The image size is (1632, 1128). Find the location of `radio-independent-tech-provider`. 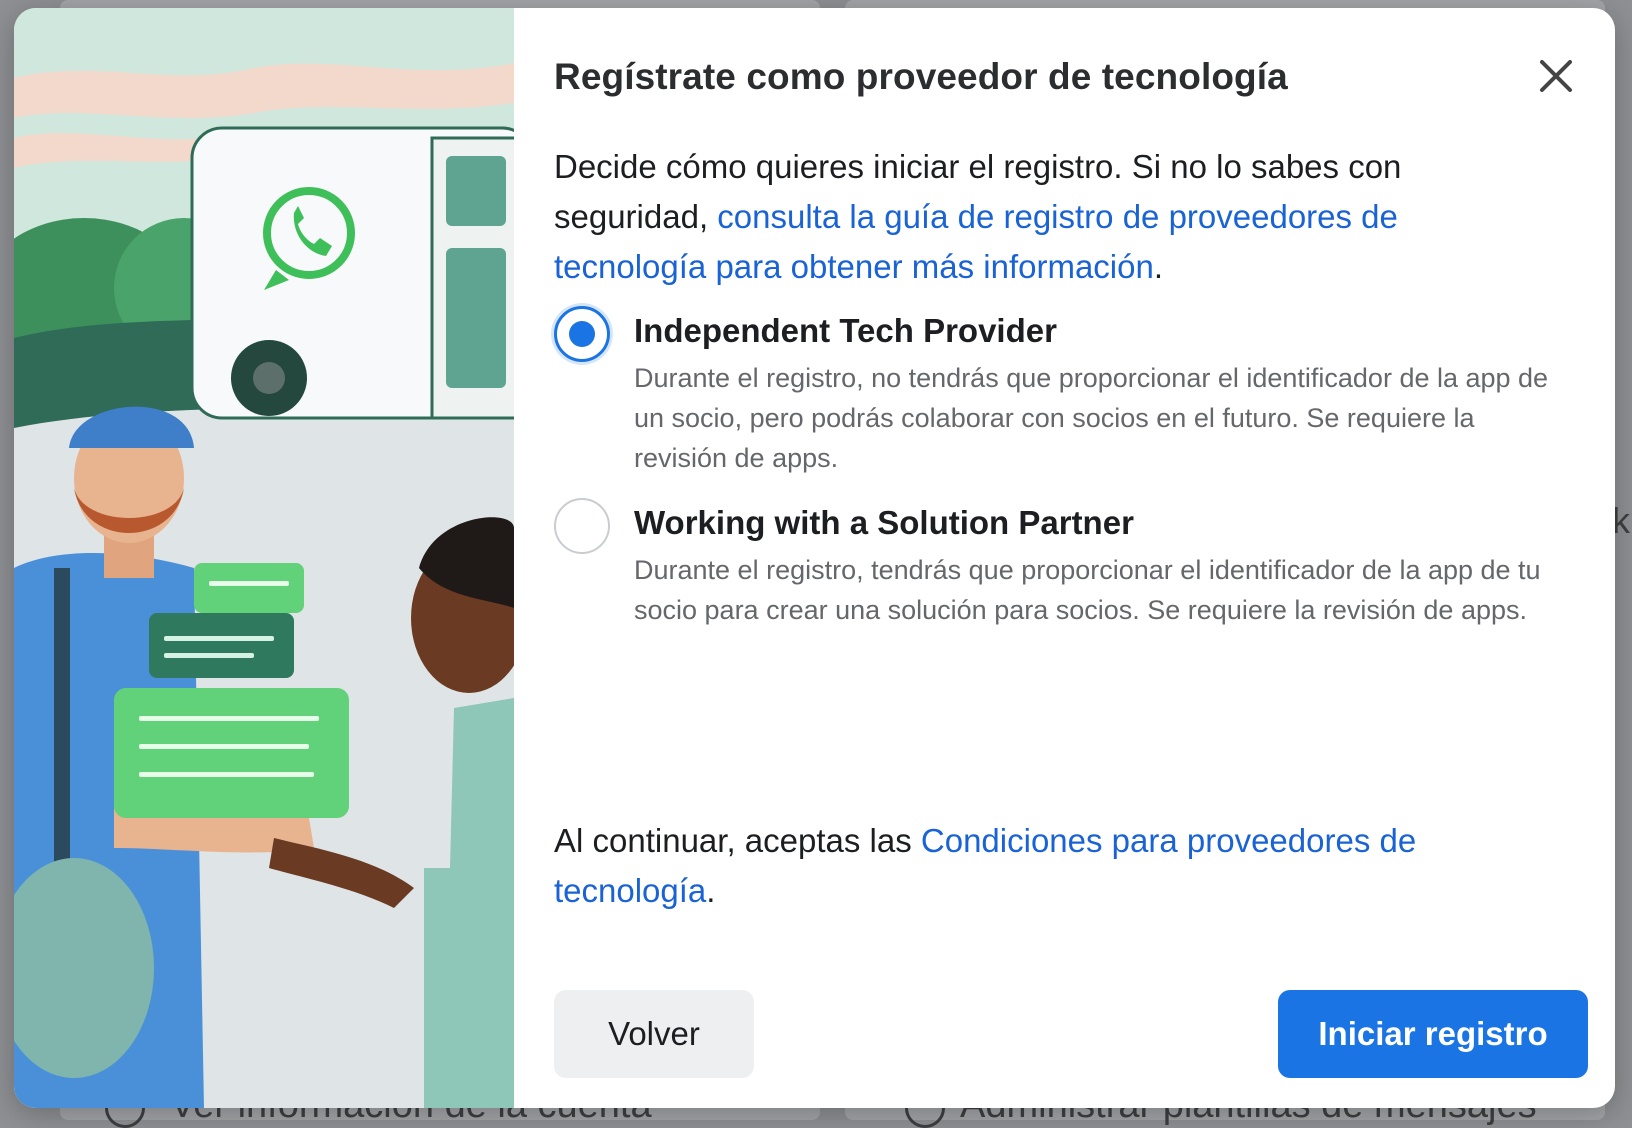

radio-independent-tech-provider is located at coordinates (582, 334).